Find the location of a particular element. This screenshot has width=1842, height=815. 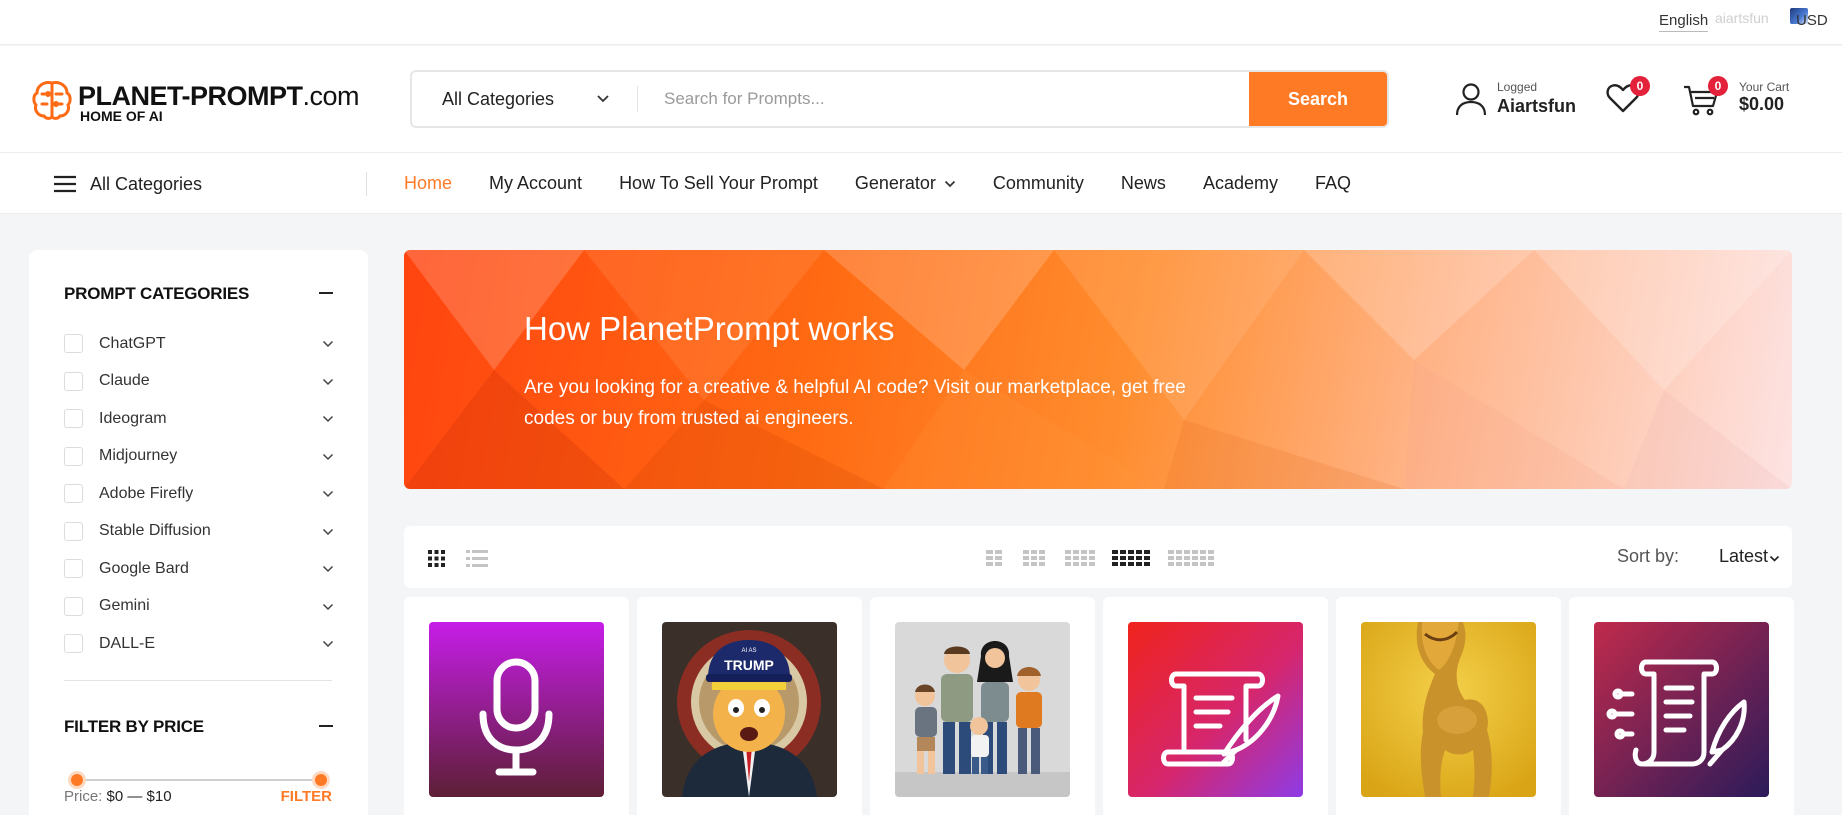

nav-generator: Generator is located at coordinates (905, 183).